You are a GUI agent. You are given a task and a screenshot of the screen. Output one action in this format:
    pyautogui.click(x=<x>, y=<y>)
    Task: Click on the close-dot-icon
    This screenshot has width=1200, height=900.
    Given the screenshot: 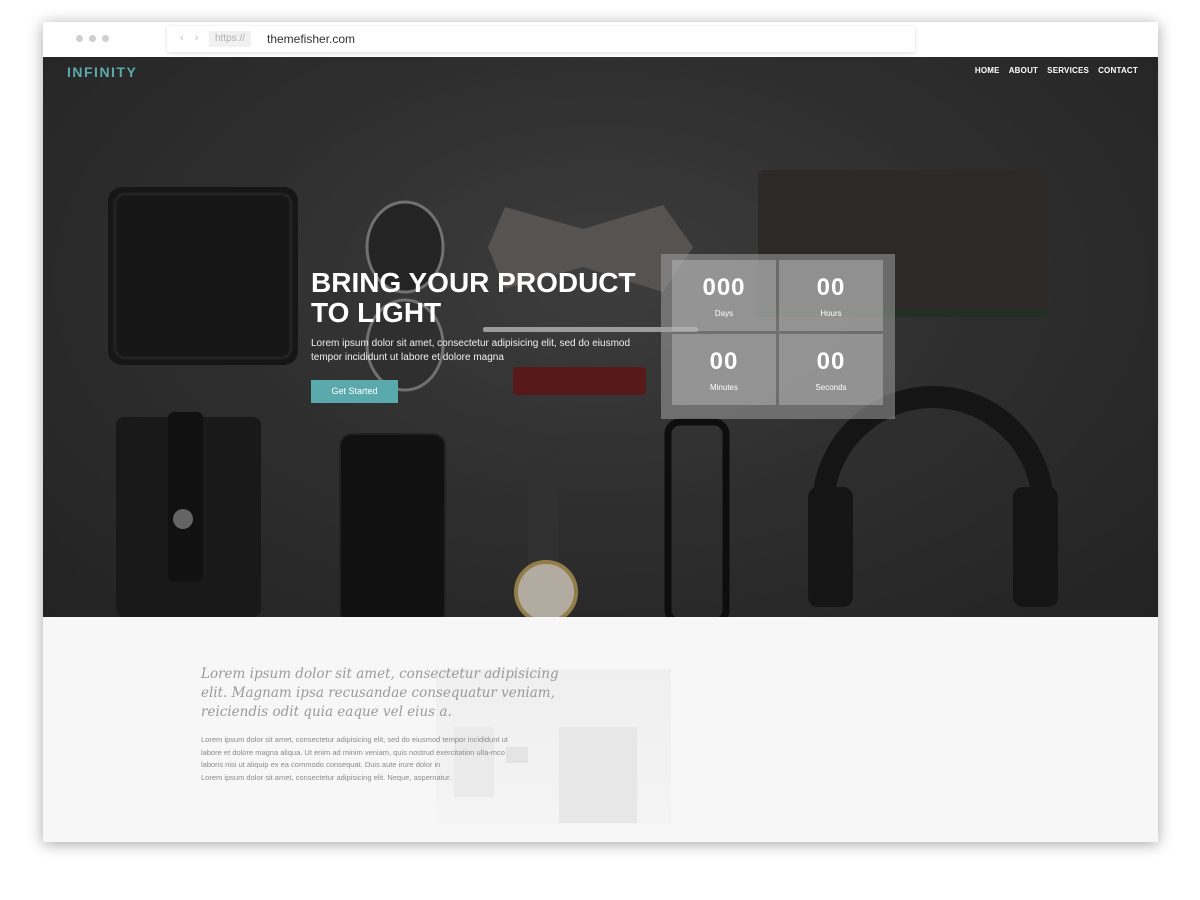 What is the action you would take?
    pyautogui.click(x=79, y=38)
    